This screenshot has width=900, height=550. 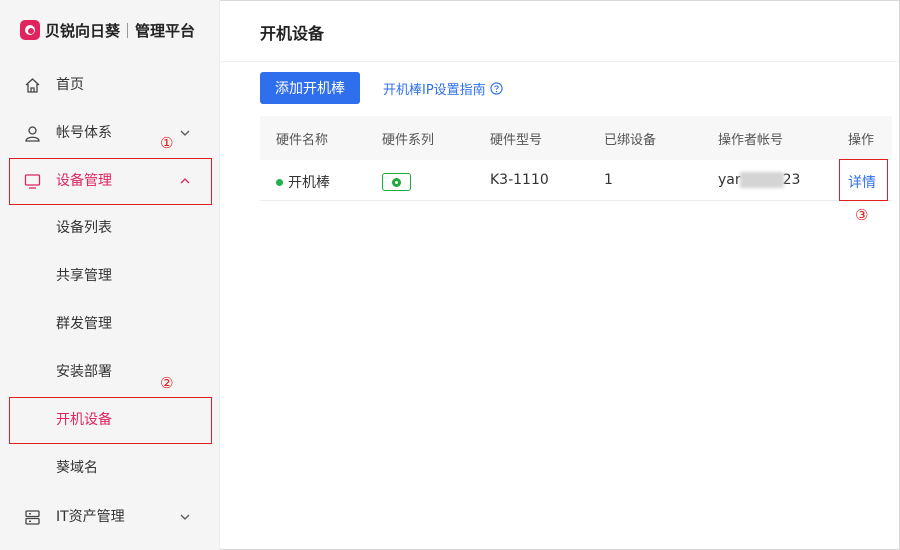 What do you see at coordinates (90, 517) in the screenshot?
I see `sidebar-item-label: IT资产管理` at bounding box center [90, 517].